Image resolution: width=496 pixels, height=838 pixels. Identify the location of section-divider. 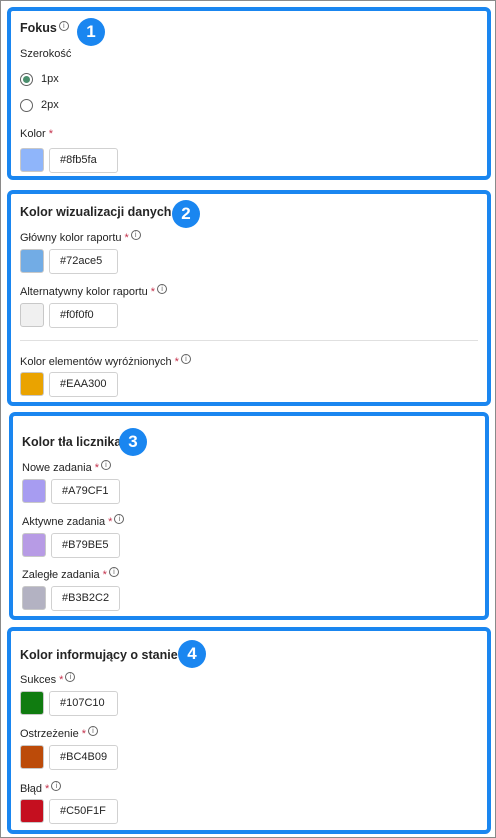
(249, 340).